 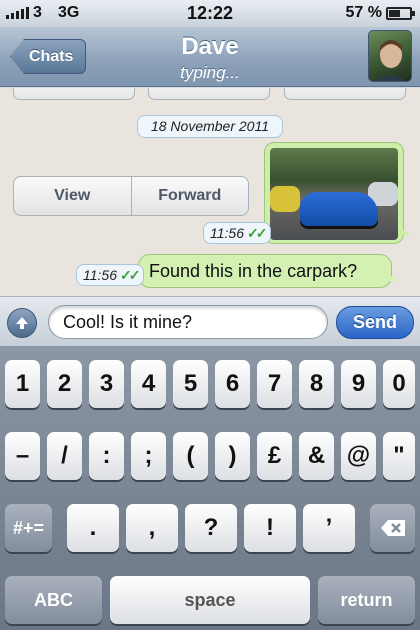 I want to click on key-quote: ", so click(x=399, y=456).